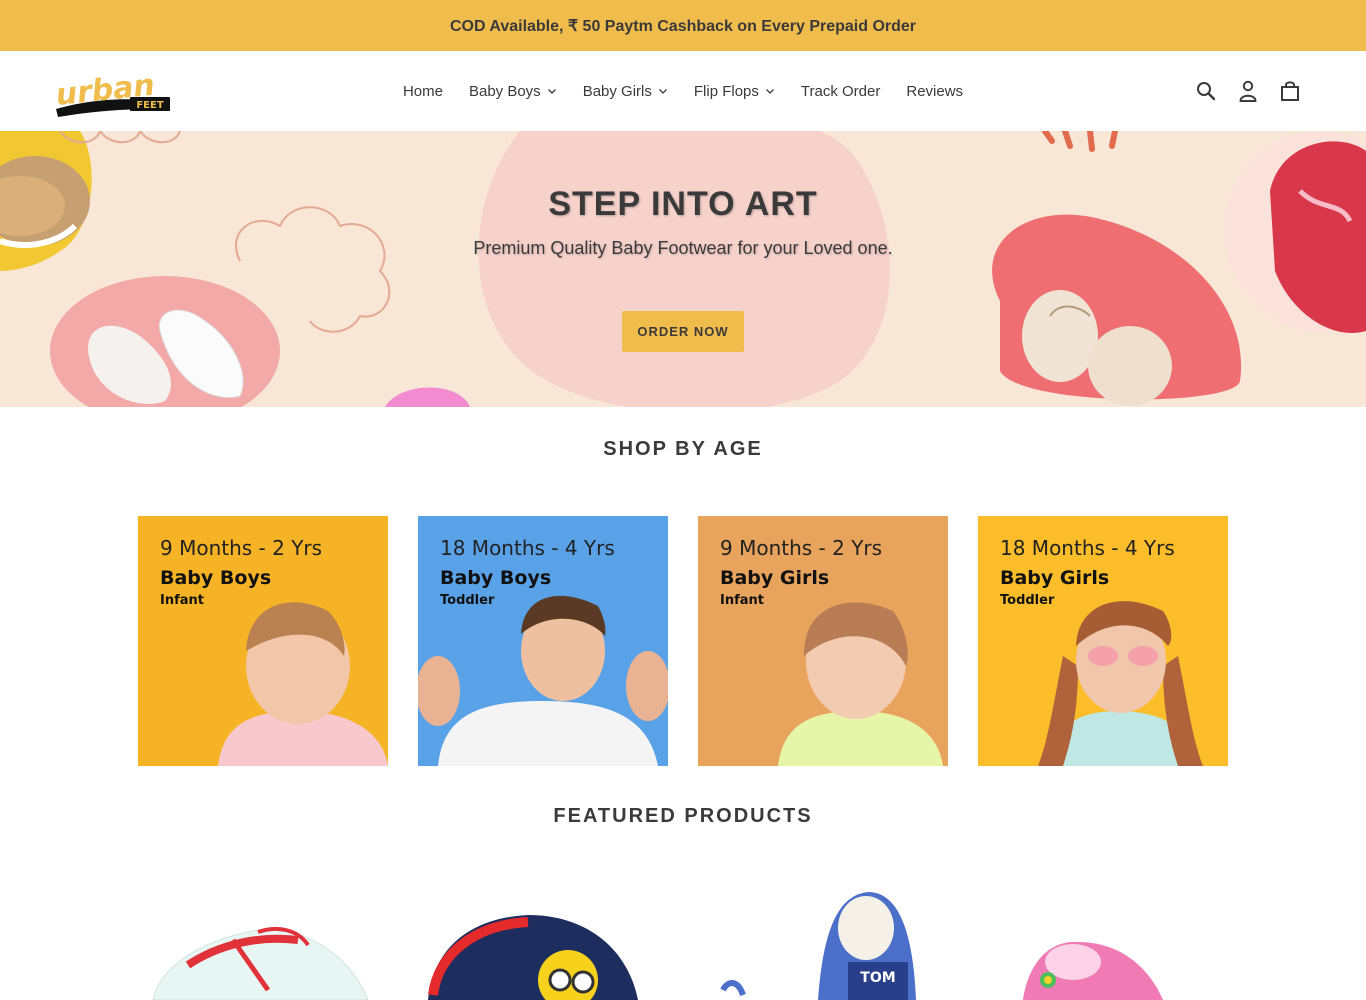  Describe the element at coordinates (818, 946) in the screenshot. I see `blue-tom-jerry-shoe-image: TOM` at that location.